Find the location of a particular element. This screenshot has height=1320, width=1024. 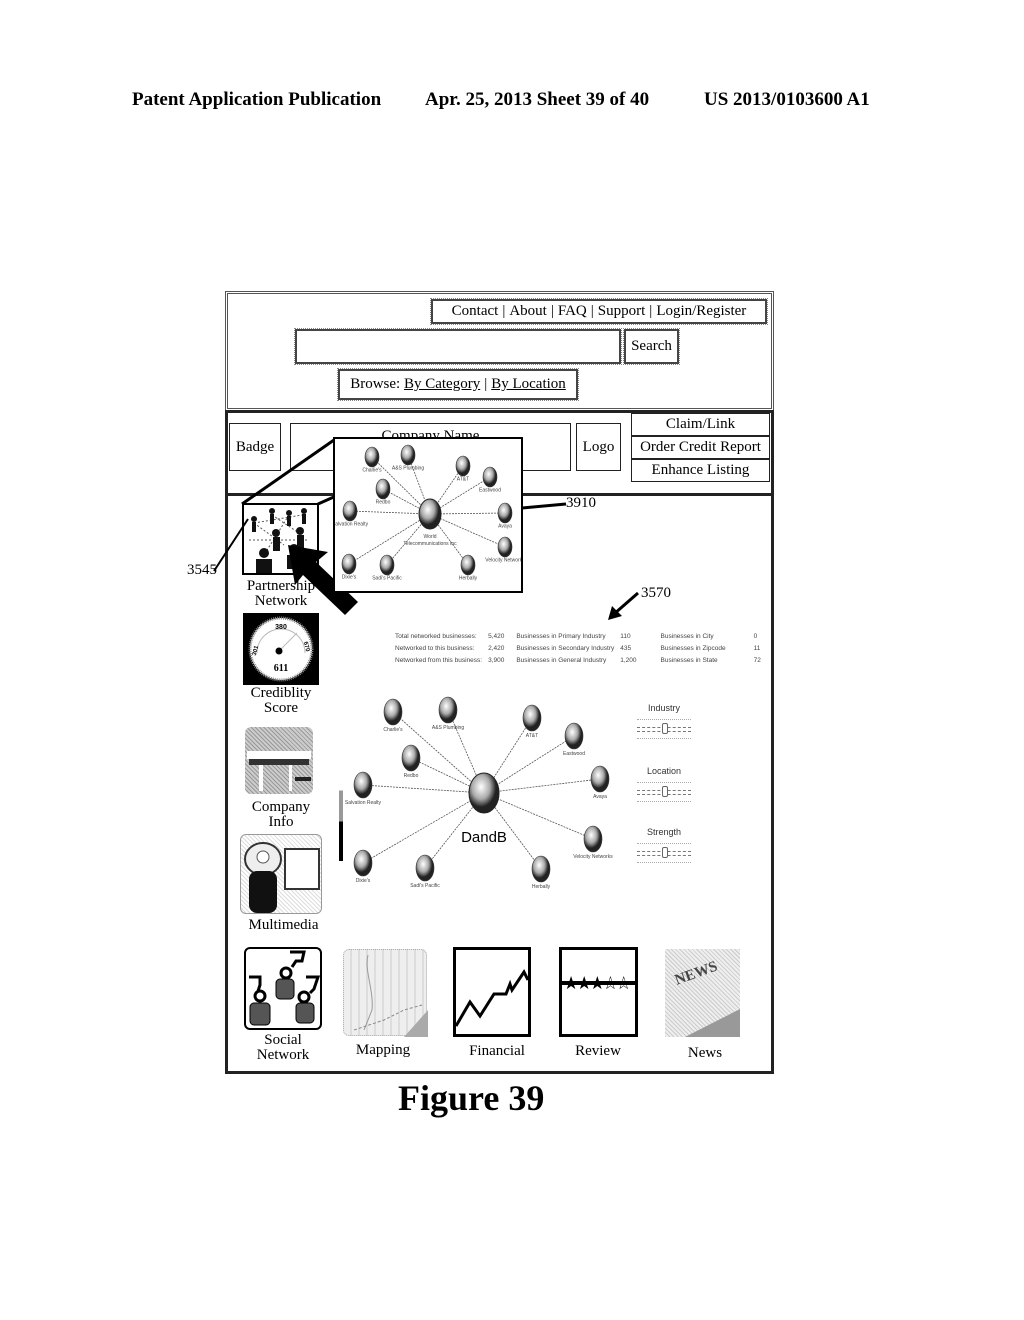

filter-industry: Industry is located at coordinates (664, 724).